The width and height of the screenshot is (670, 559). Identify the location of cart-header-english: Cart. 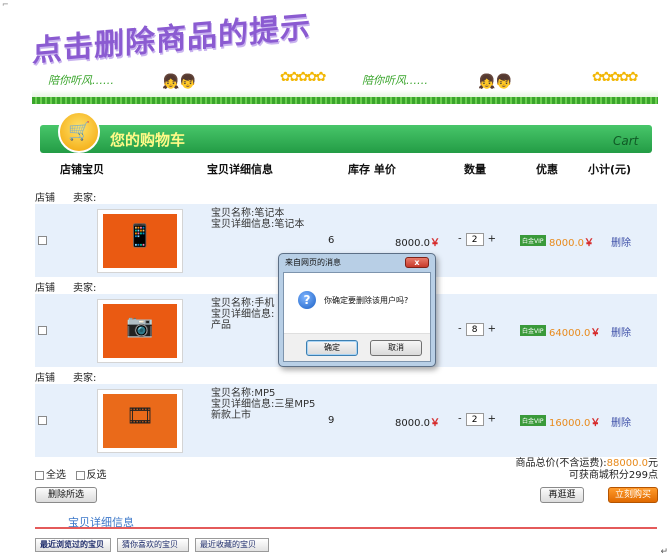
(626, 141).